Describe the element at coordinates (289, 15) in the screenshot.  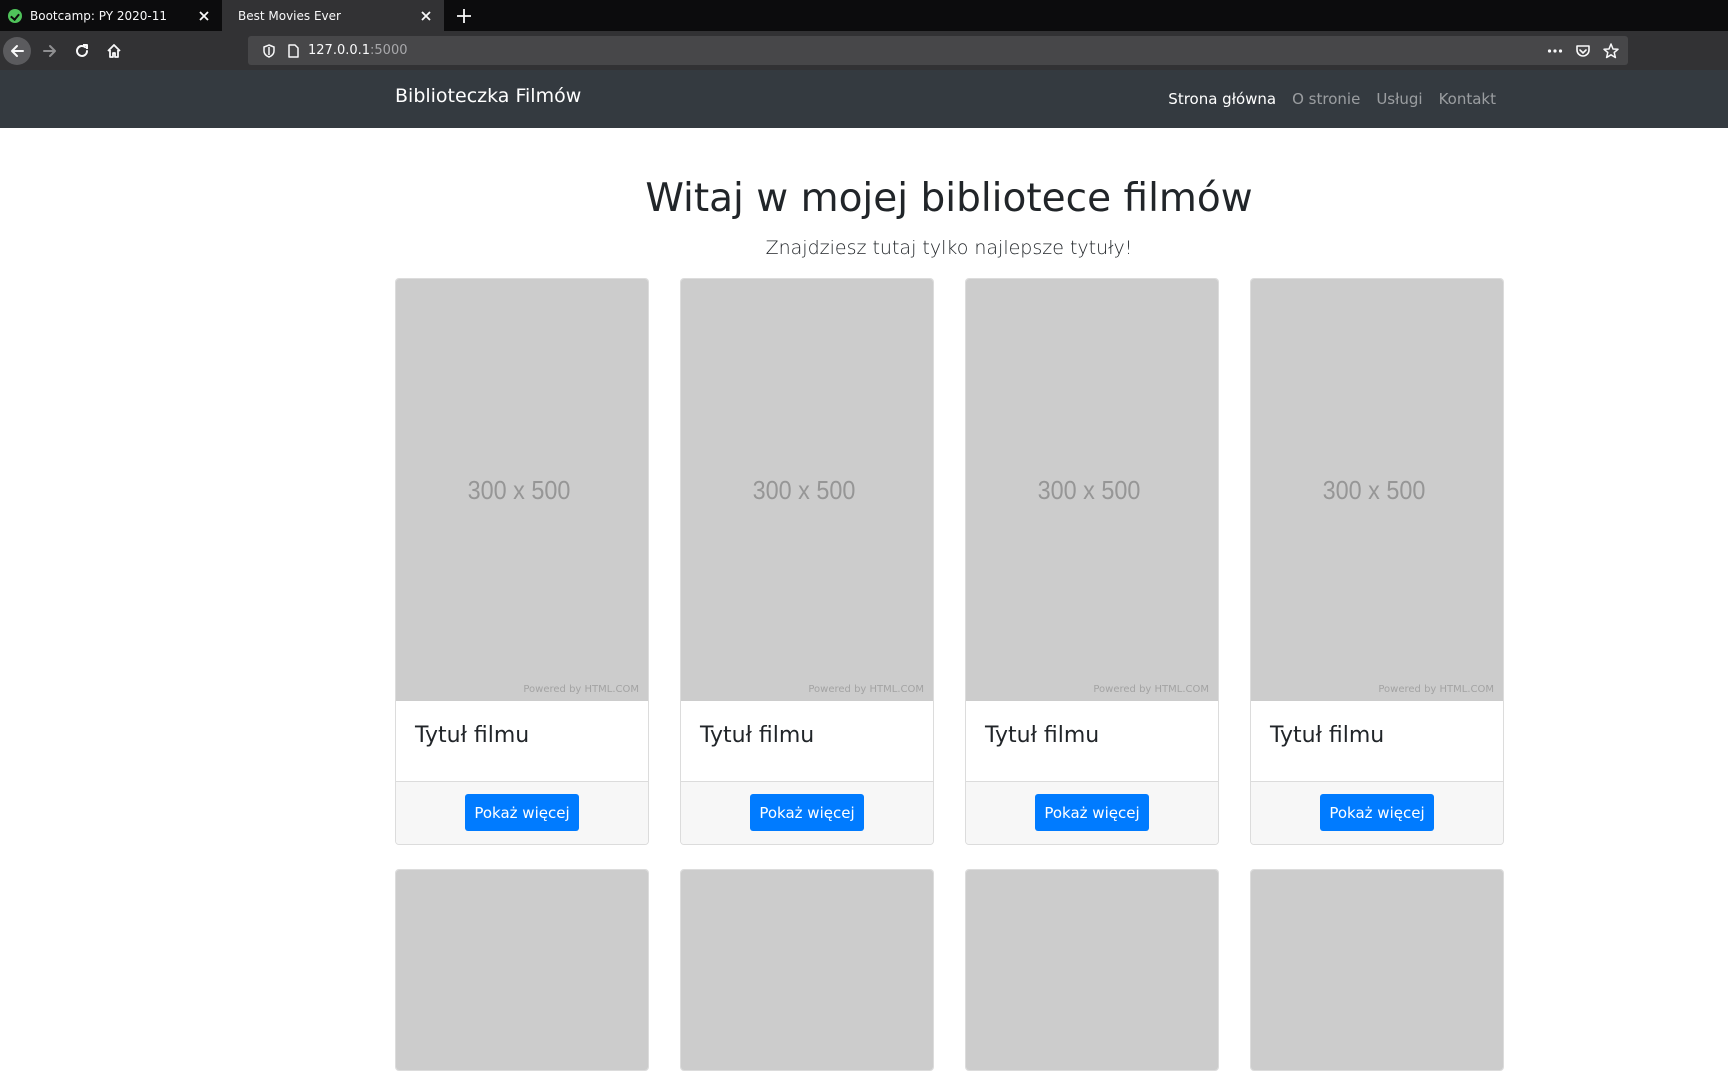
I see `tab-title: Best Movies Ever` at that location.